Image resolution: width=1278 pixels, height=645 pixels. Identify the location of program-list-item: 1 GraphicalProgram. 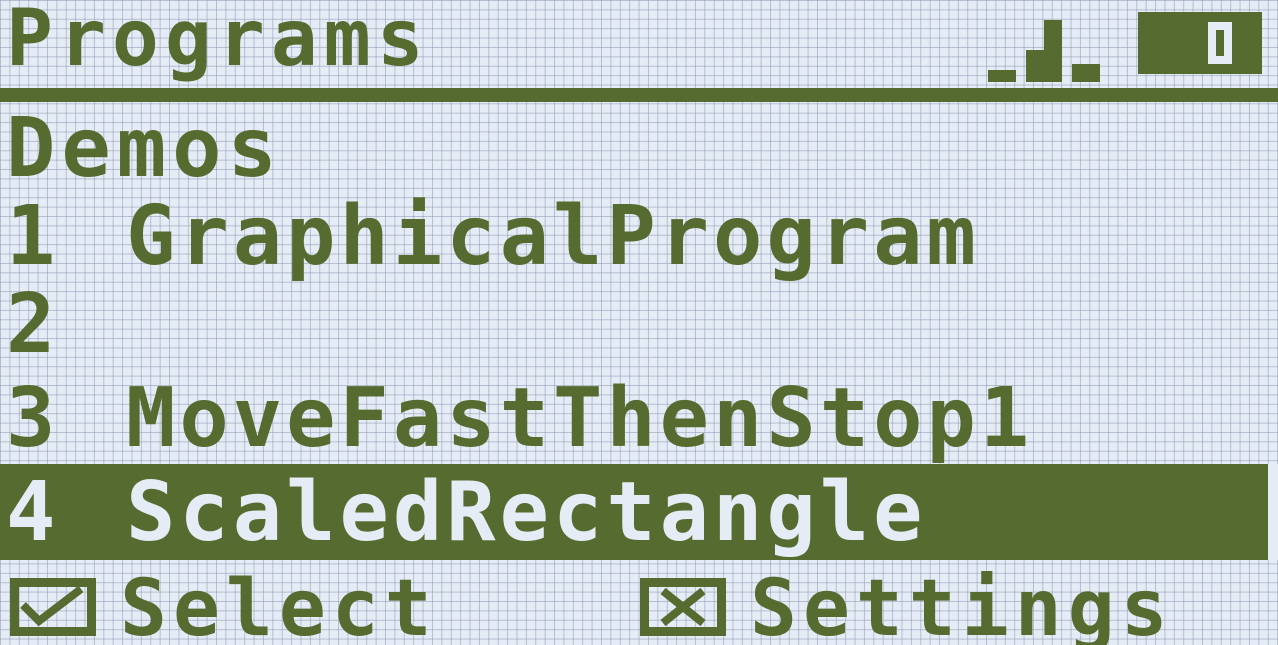
(639, 239).